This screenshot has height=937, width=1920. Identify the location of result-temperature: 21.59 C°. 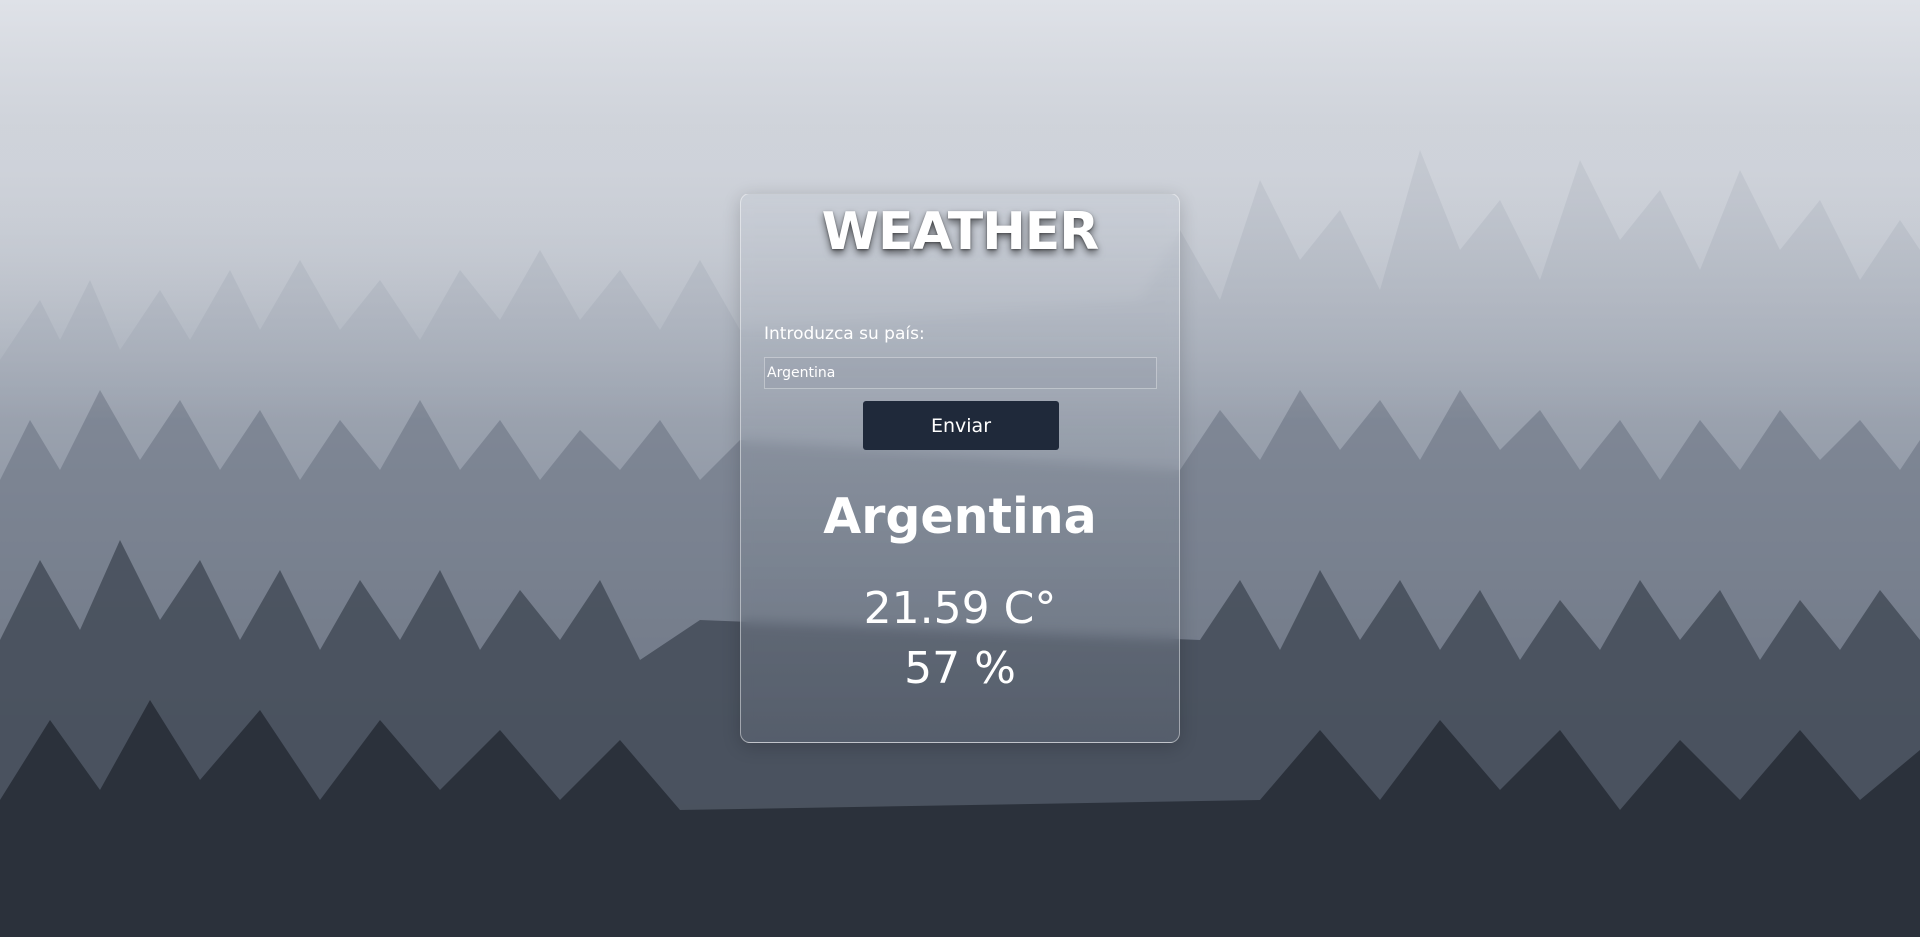
(960, 608).